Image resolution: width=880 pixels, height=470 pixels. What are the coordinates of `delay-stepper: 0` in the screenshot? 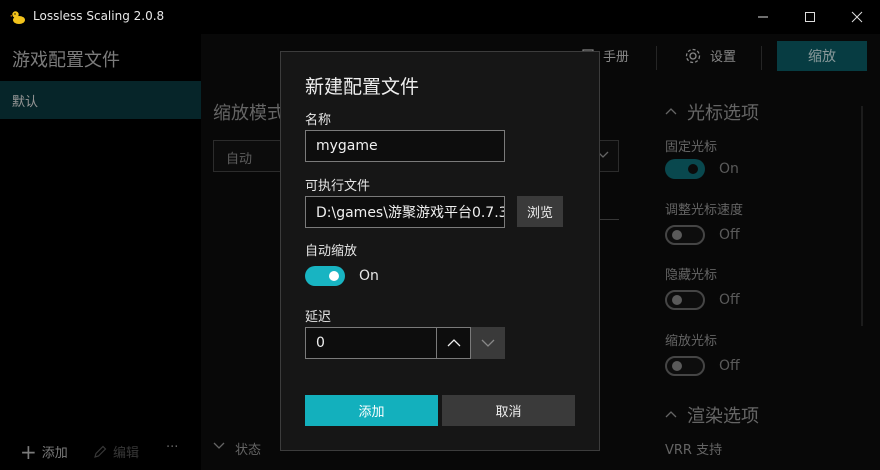 It's located at (405, 343).